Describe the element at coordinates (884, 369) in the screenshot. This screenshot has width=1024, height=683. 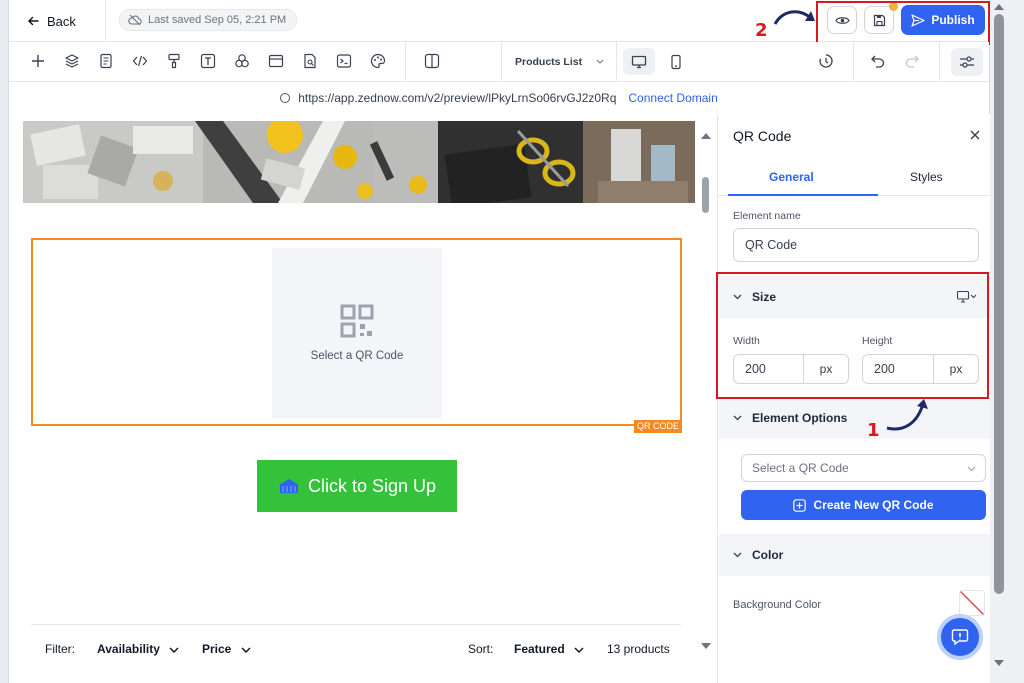
I see `height-value: 200` at that location.